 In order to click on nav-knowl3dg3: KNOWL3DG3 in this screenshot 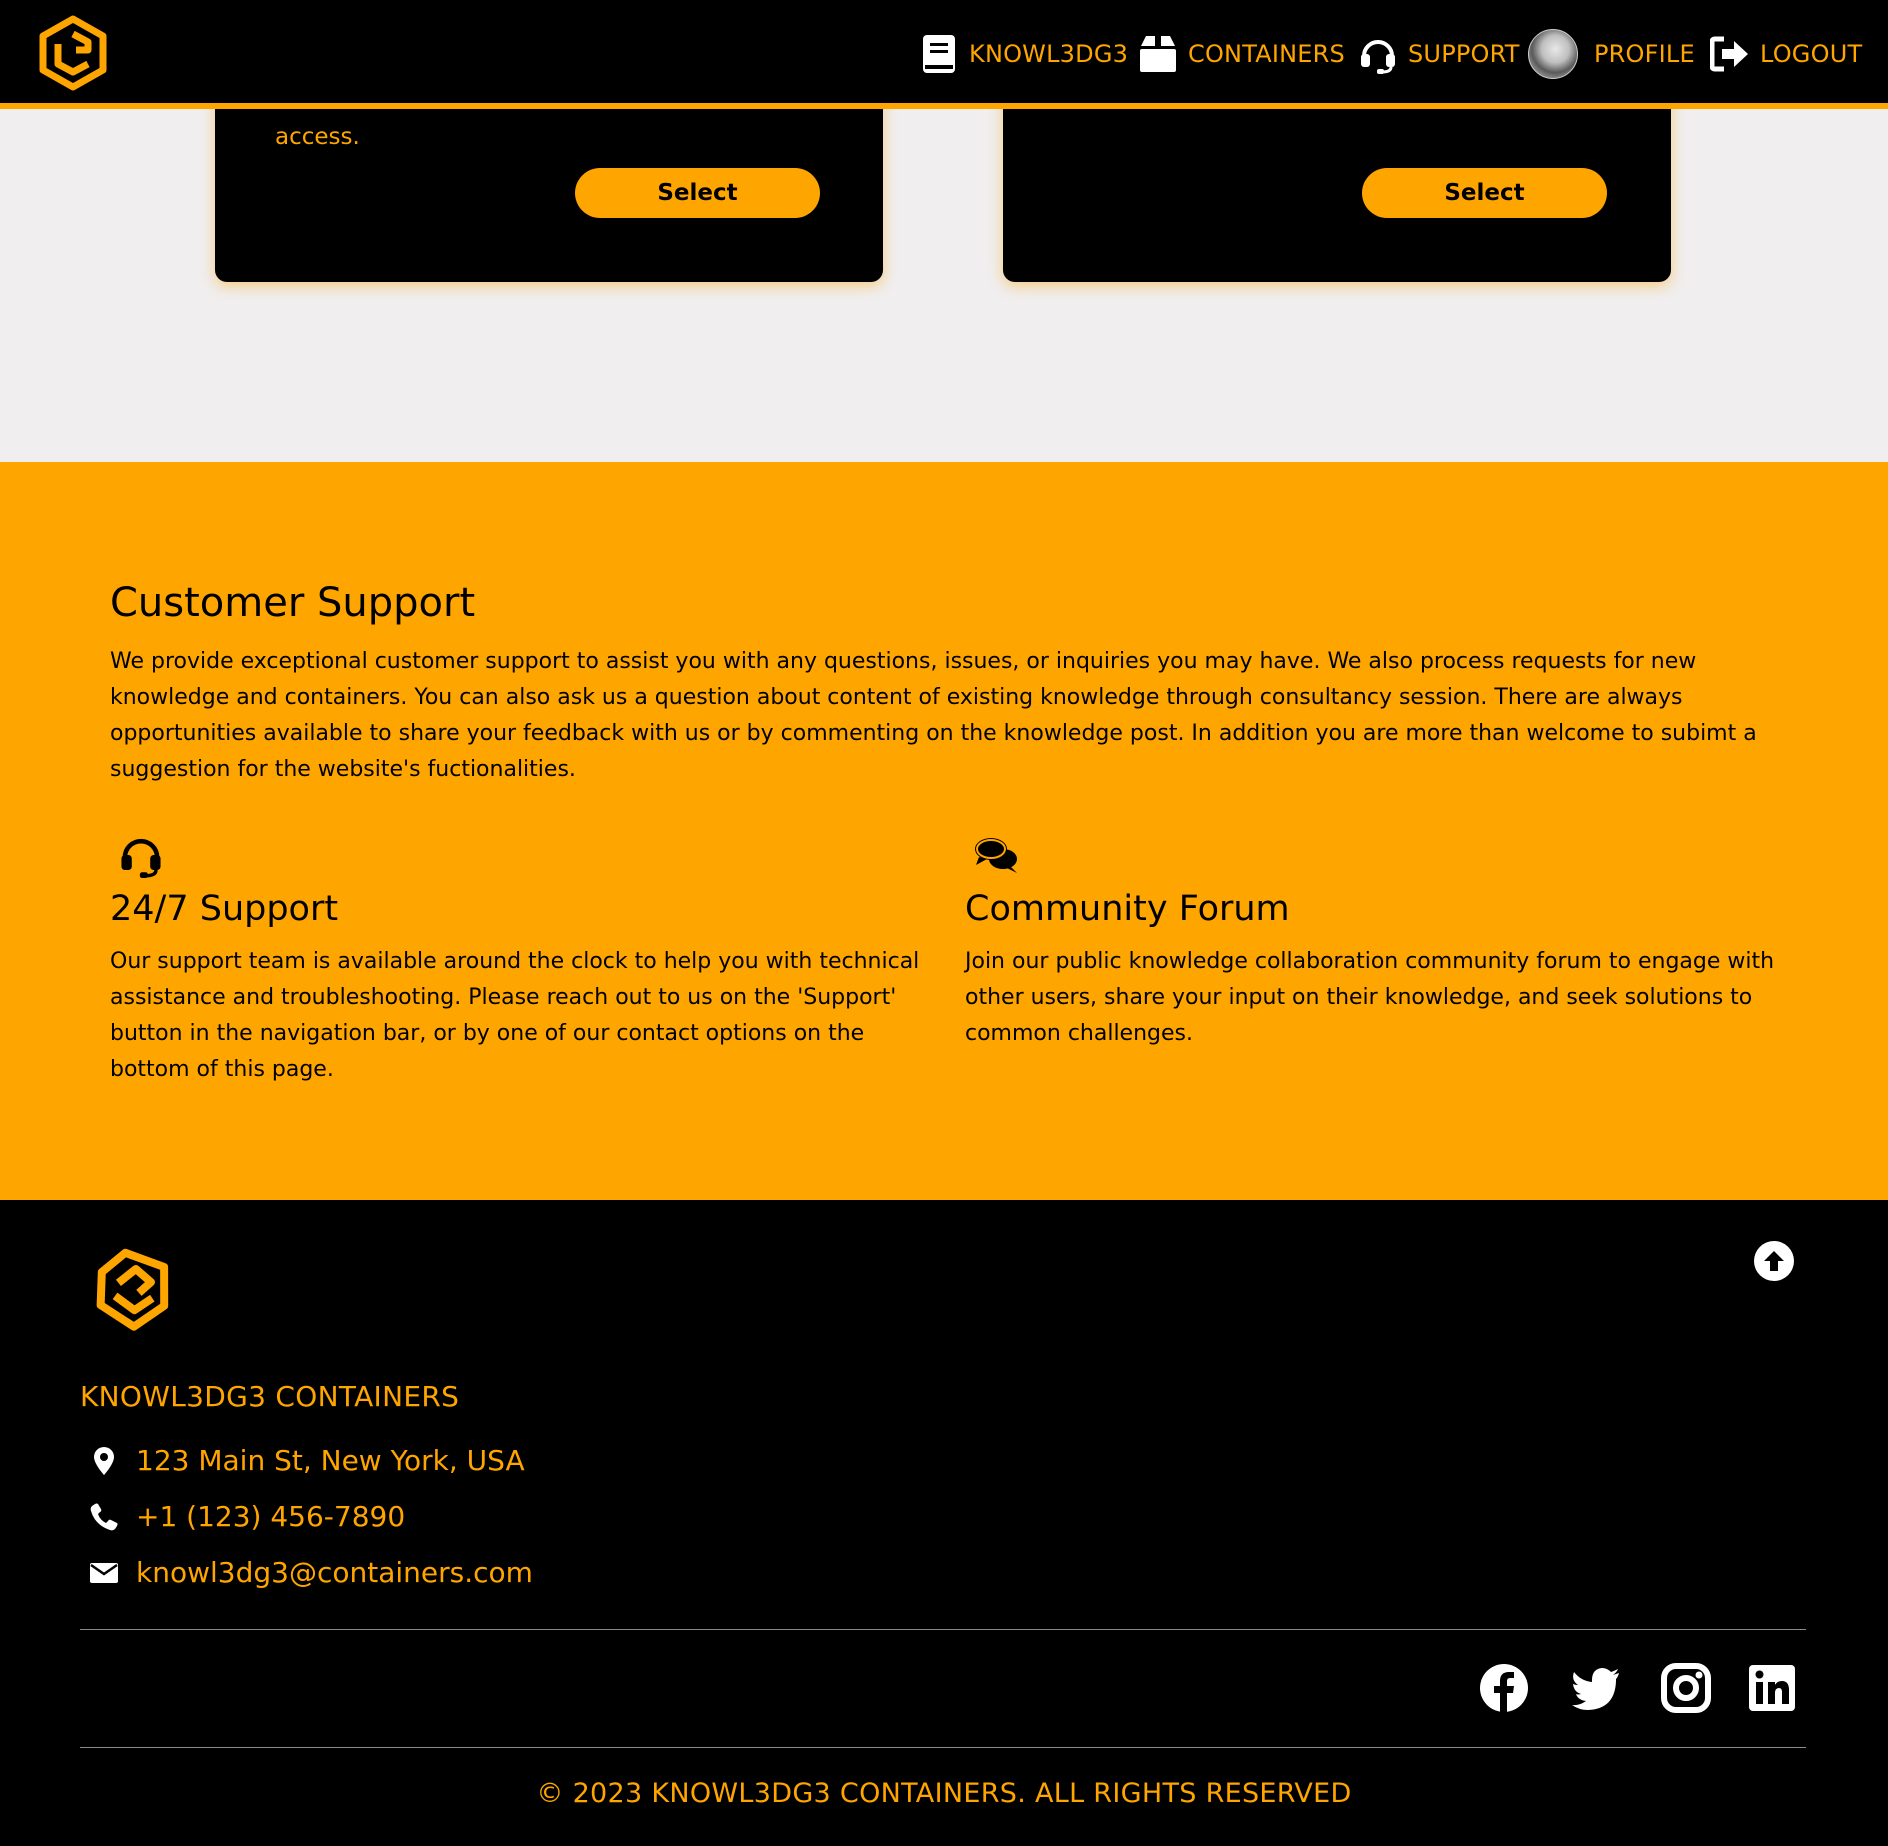, I will do `click(1023, 54)`.